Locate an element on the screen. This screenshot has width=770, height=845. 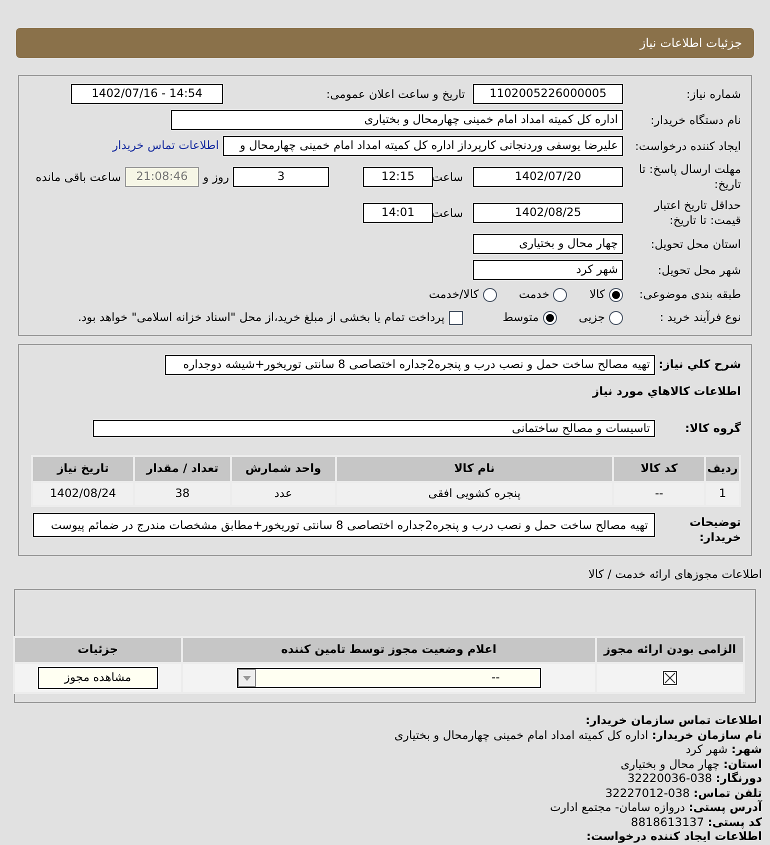
table-cell: -- is located at coordinates (659, 494).